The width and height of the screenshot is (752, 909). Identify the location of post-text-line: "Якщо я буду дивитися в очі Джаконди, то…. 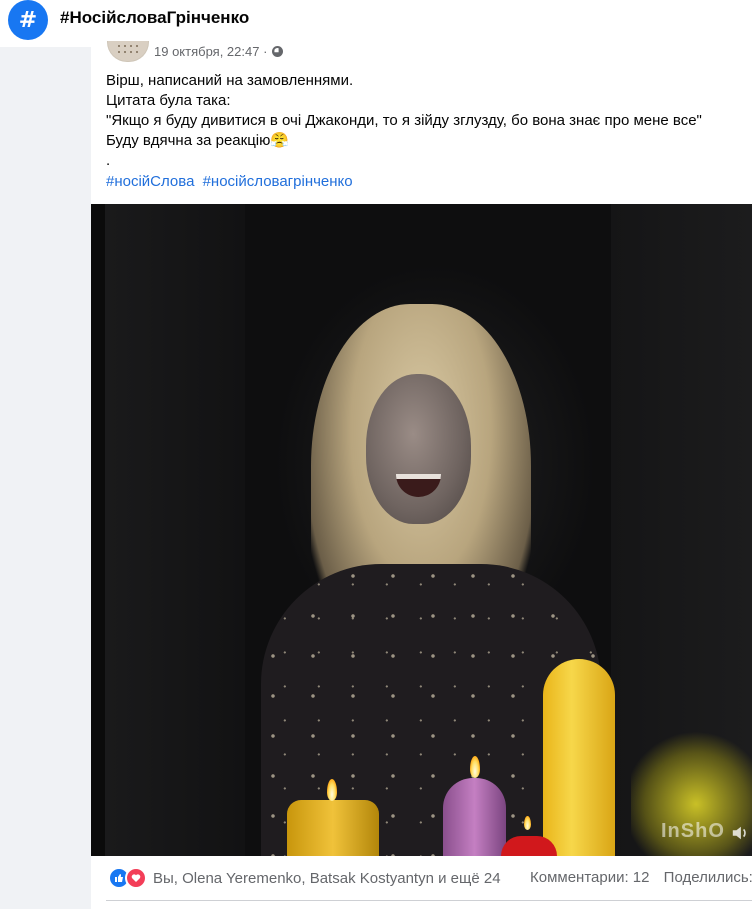
(404, 120).